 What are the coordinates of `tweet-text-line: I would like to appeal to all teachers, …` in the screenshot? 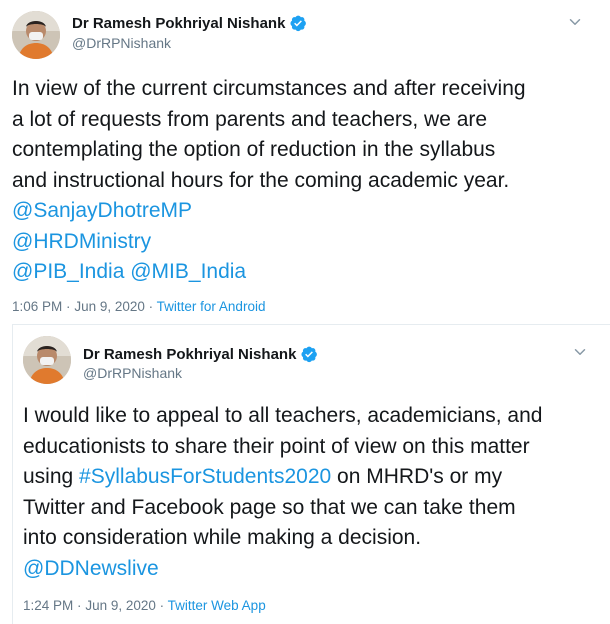 It's located at (283, 415).